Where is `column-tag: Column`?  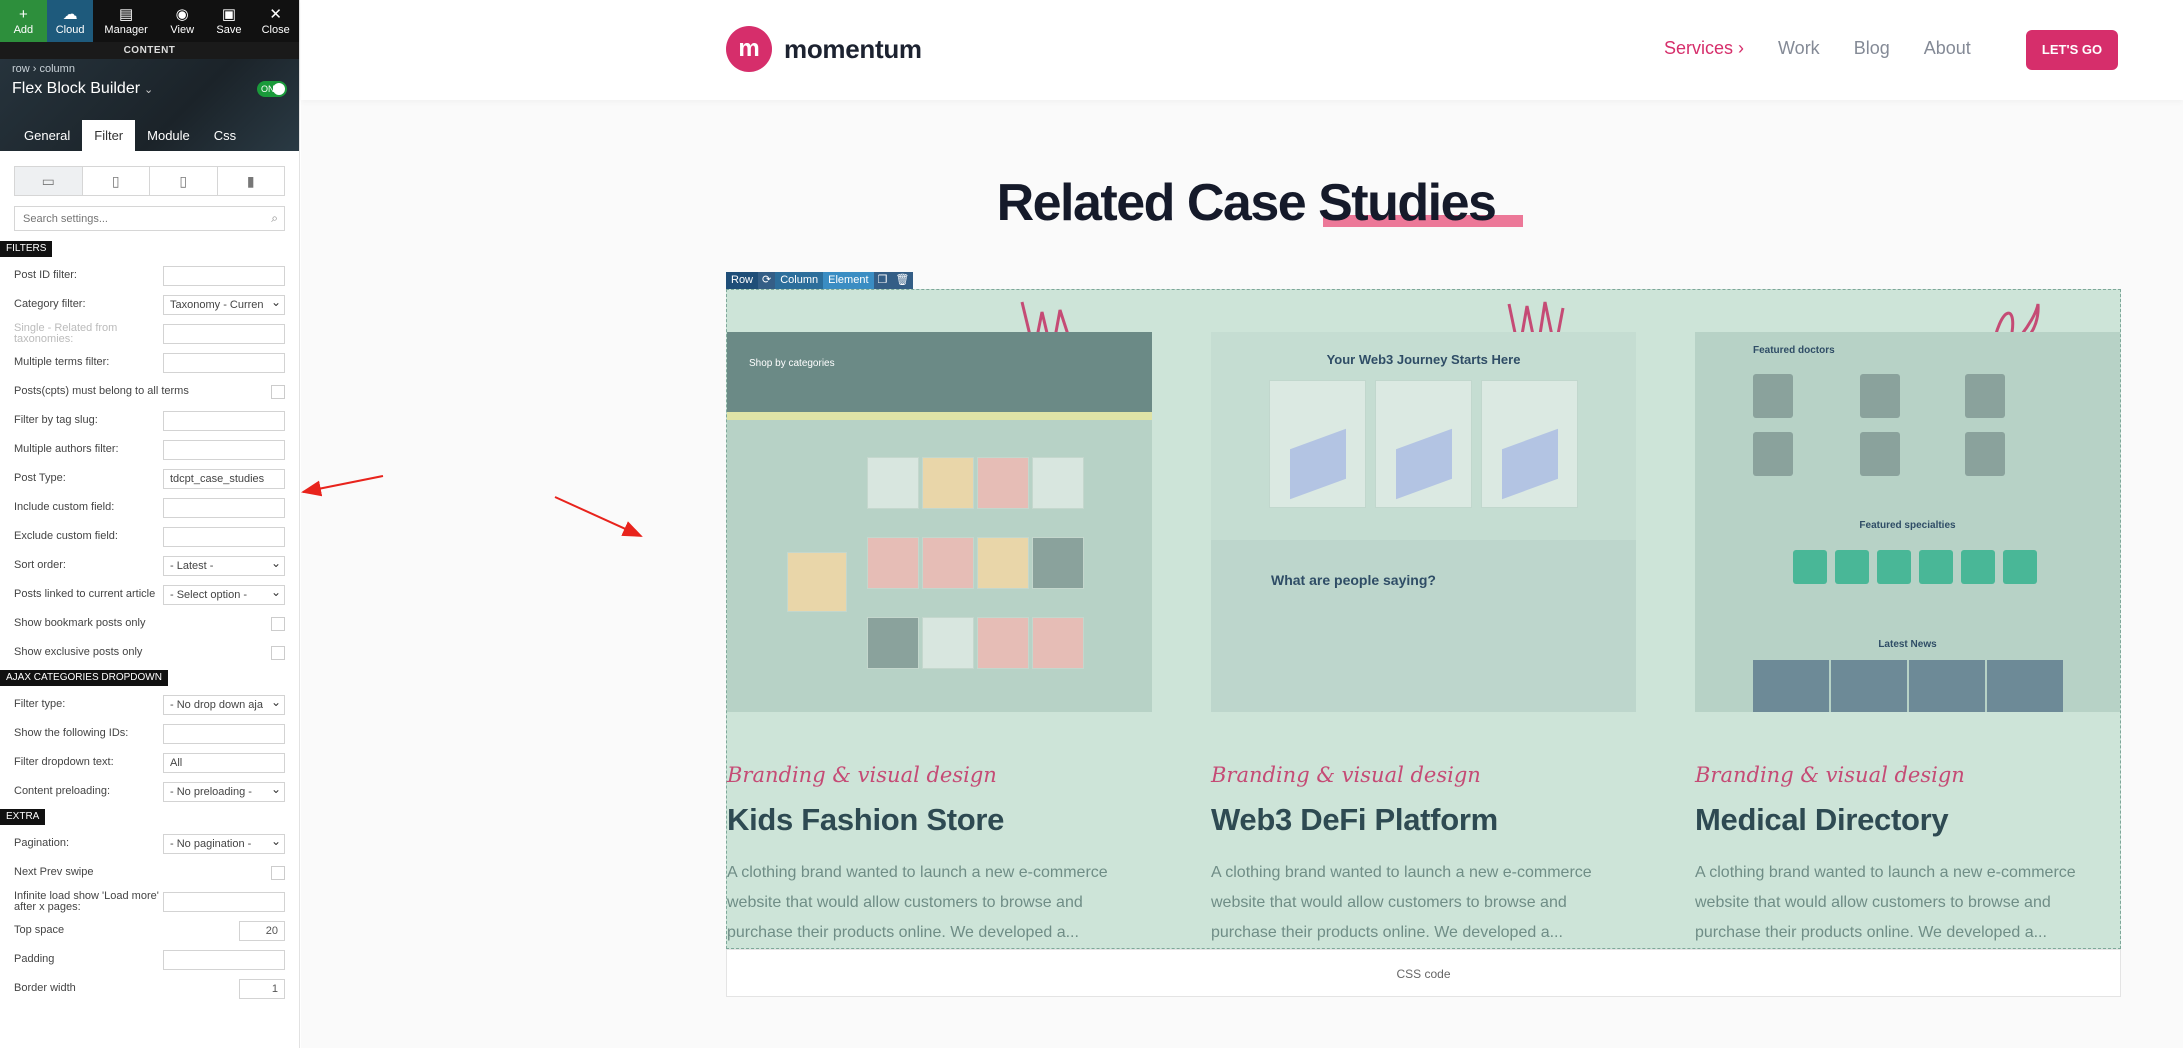 column-tag: Column is located at coordinates (799, 280).